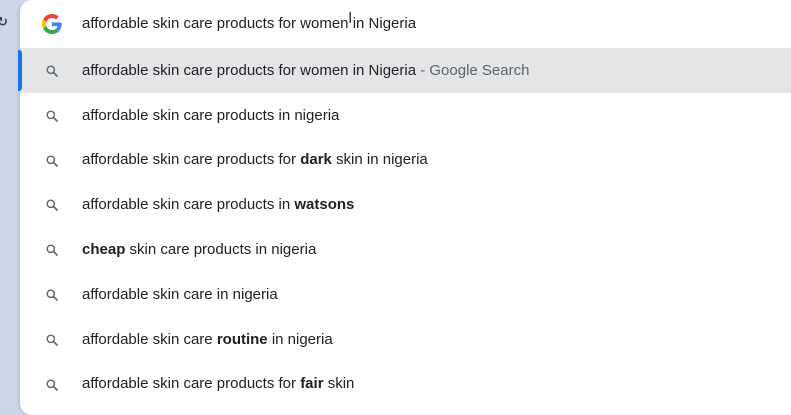 The width and height of the screenshot is (791, 415). I want to click on suggestion-item: affordable skin care products in nigeria, so click(405, 115).